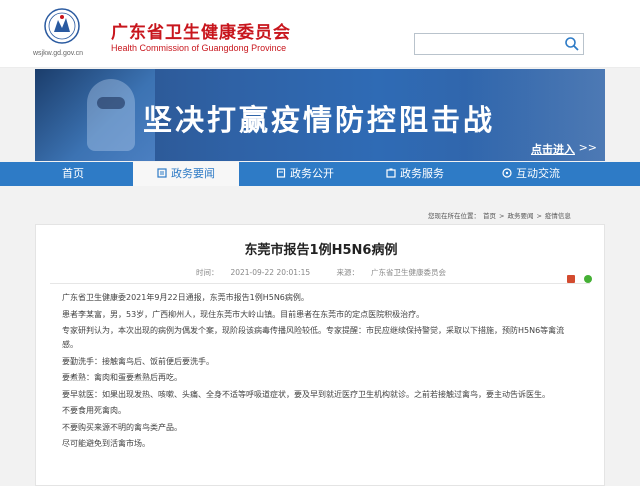  What do you see at coordinates (489, 216) in the screenshot?
I see `breadcrumb-item-home: 首页` at bounding box center [489, 216].